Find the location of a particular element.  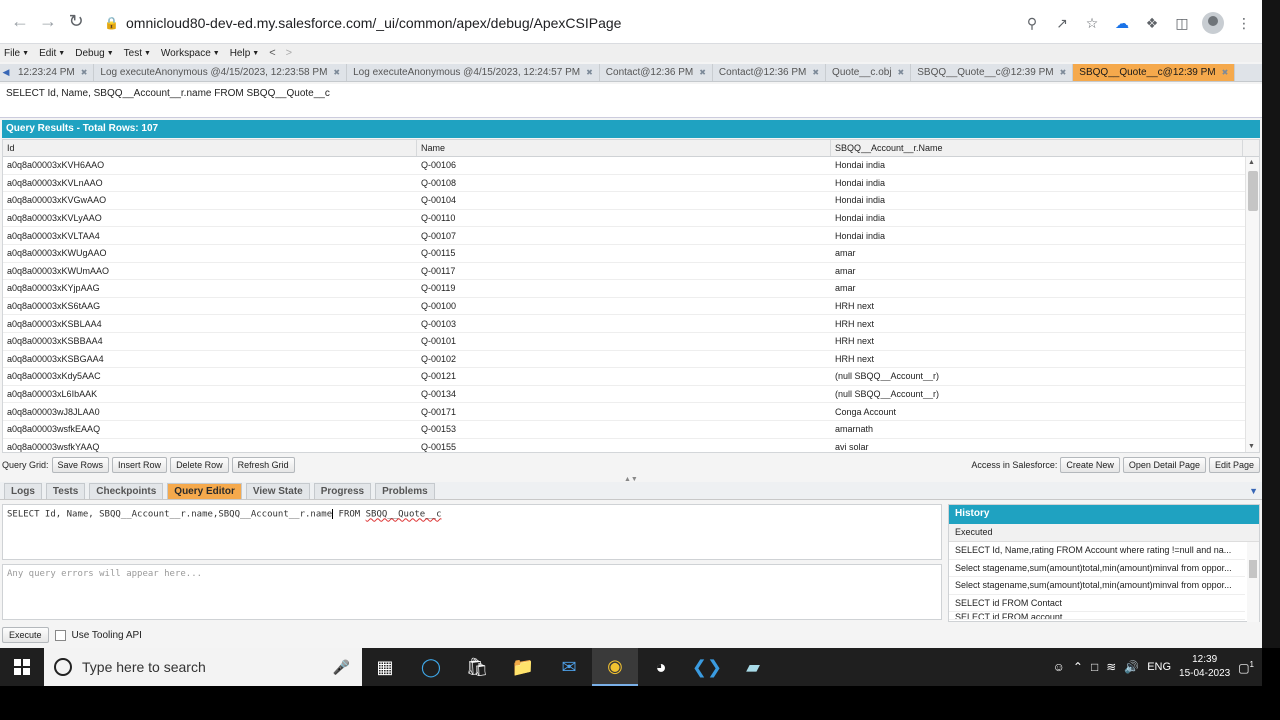

table-row: a0q8a00003xKVLnAAO Q-00108 Hondai india is located at coordinates (631, 183).